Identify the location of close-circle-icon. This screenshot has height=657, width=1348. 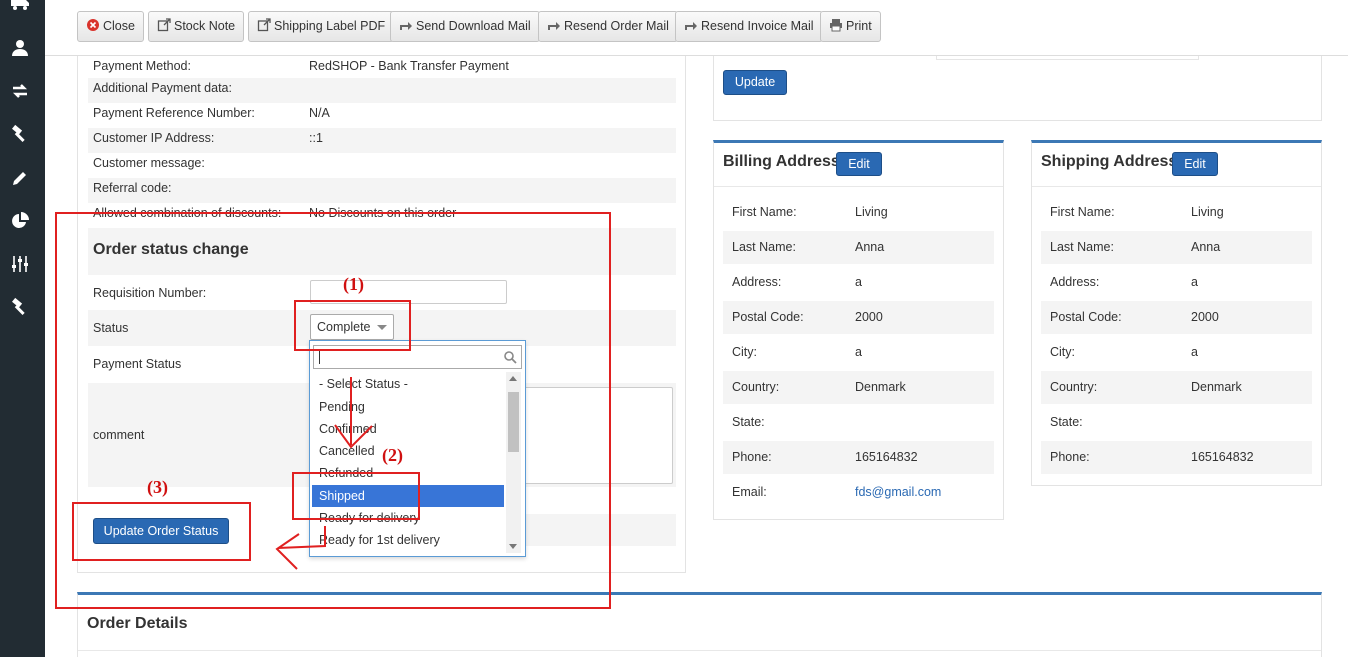
(93, 22).